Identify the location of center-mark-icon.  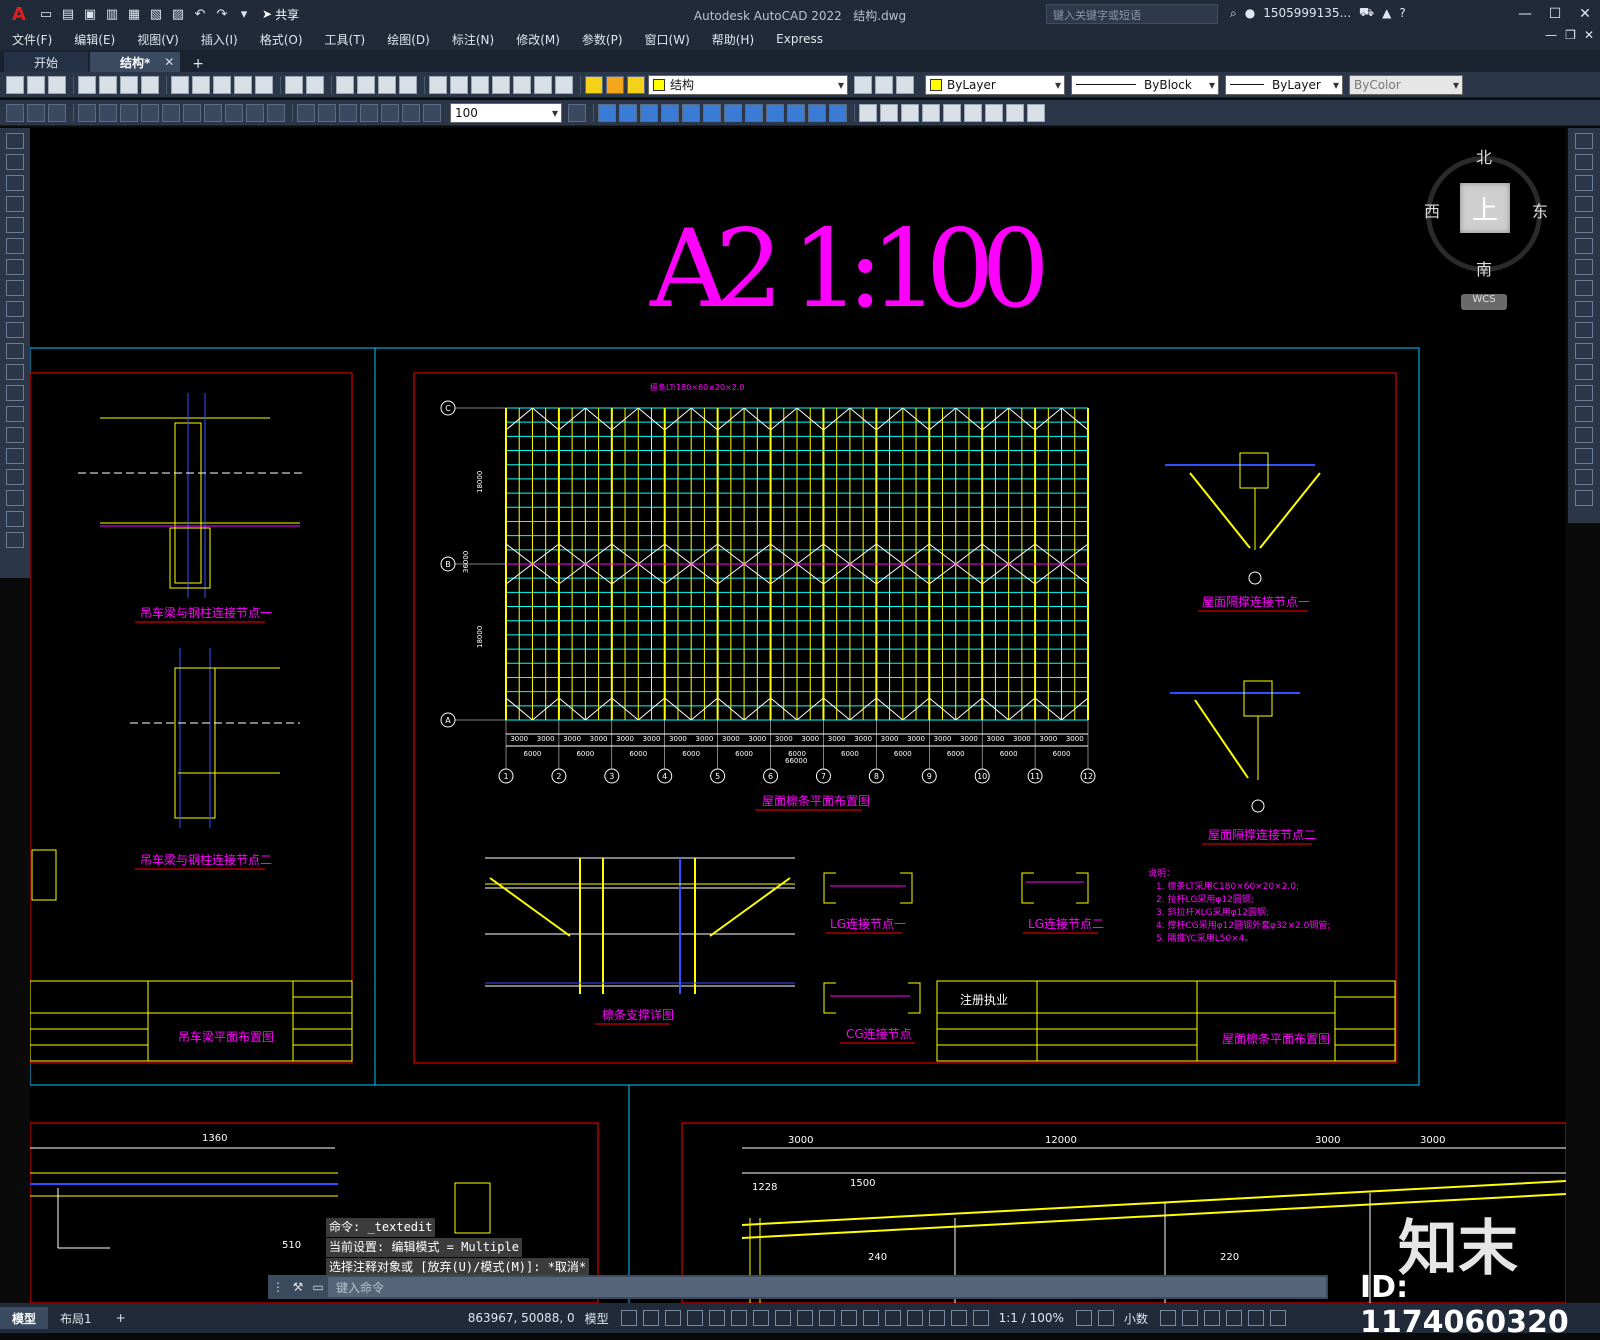
(327, 112).